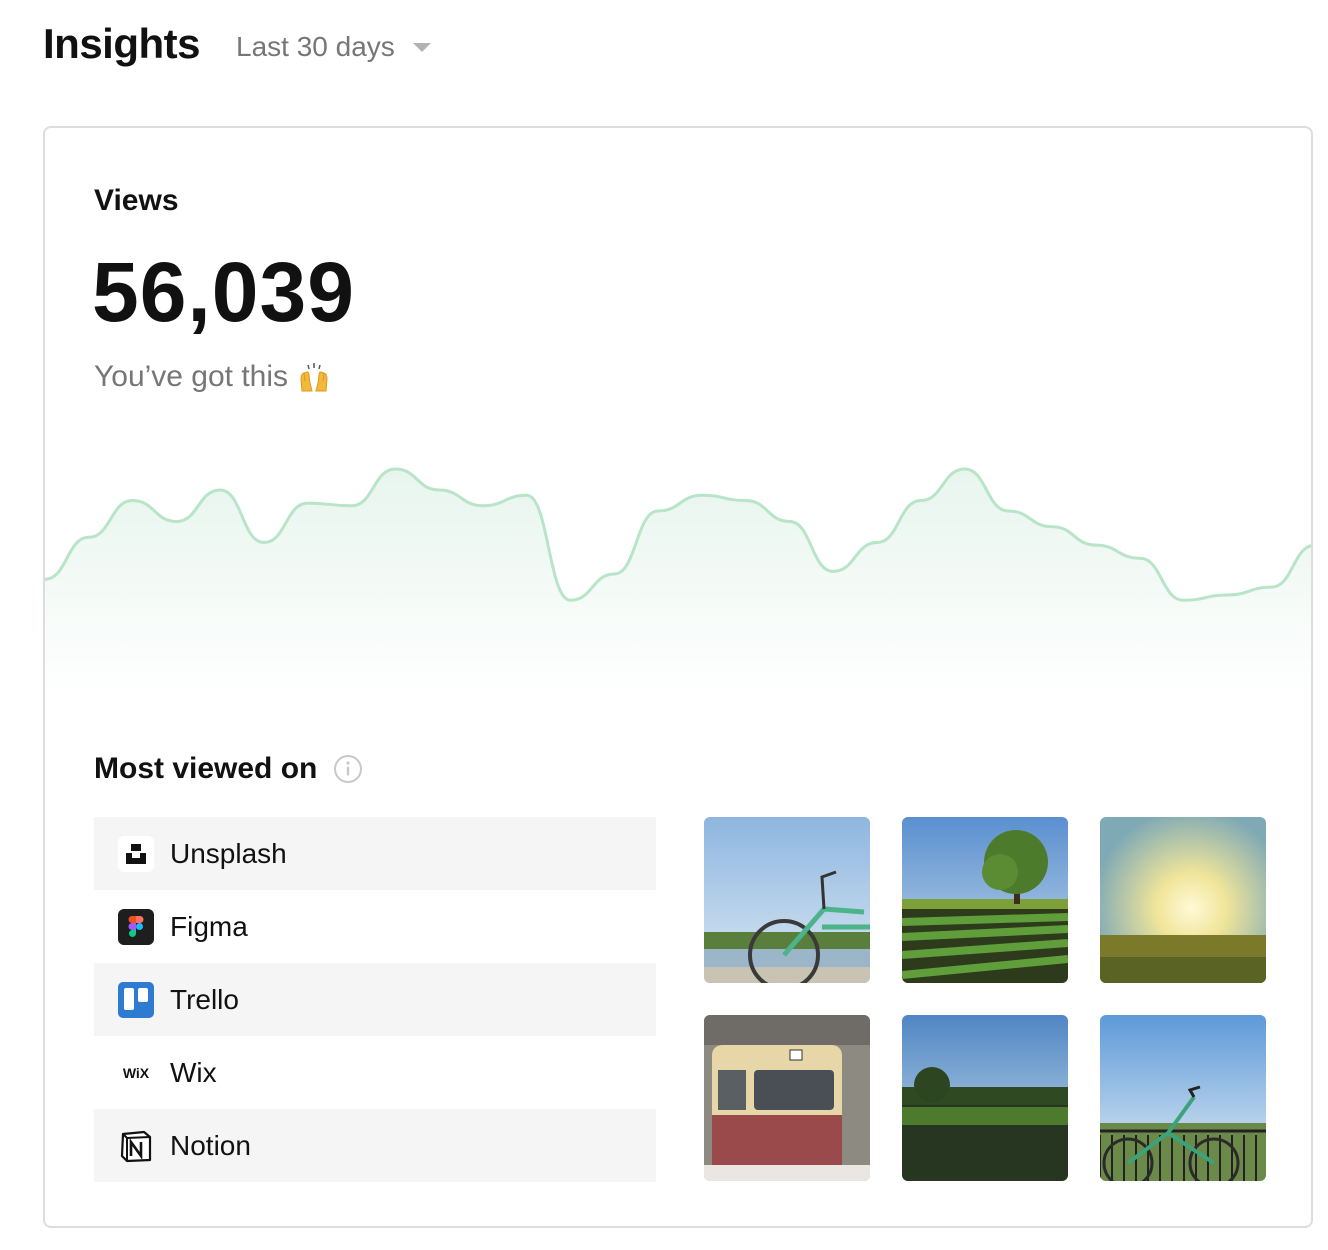 The width and height of the screenshot is (1328, 1250). Describe the element at coordinates (787, 1098) in the screenshot. I see `tram-photo` at that location.